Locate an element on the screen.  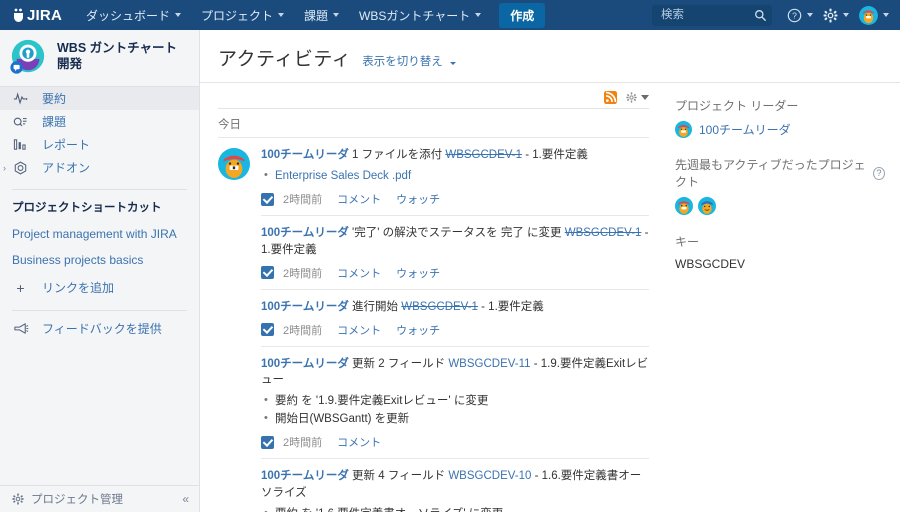
megaphone-icon is located at coordinates (20, 328).